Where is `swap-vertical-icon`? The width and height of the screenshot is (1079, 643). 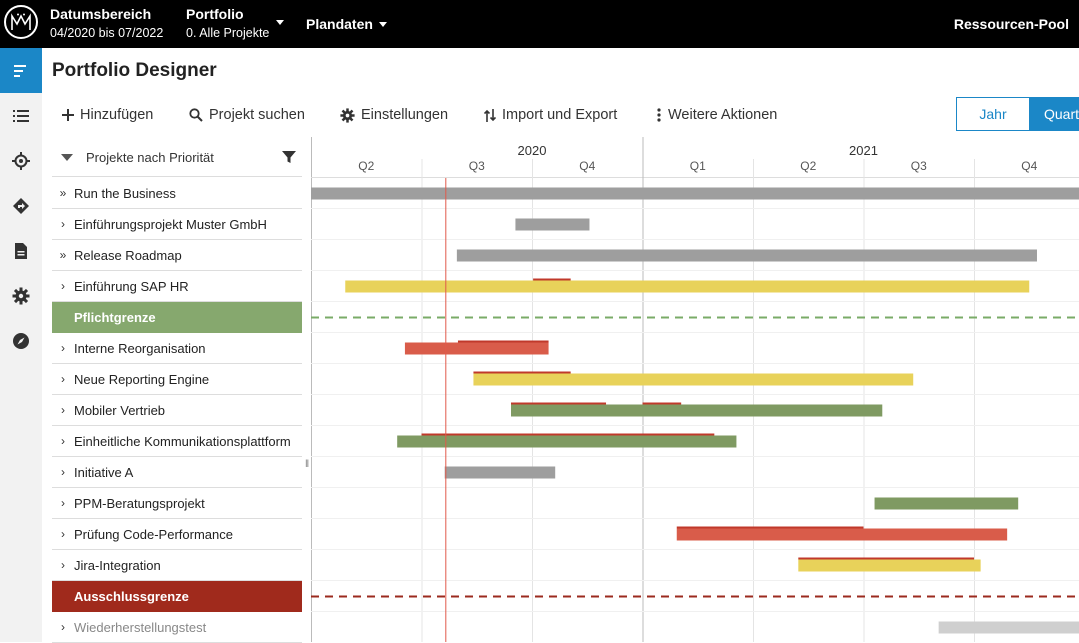
swap-vertical-icon is located at coordinates (490, 115).